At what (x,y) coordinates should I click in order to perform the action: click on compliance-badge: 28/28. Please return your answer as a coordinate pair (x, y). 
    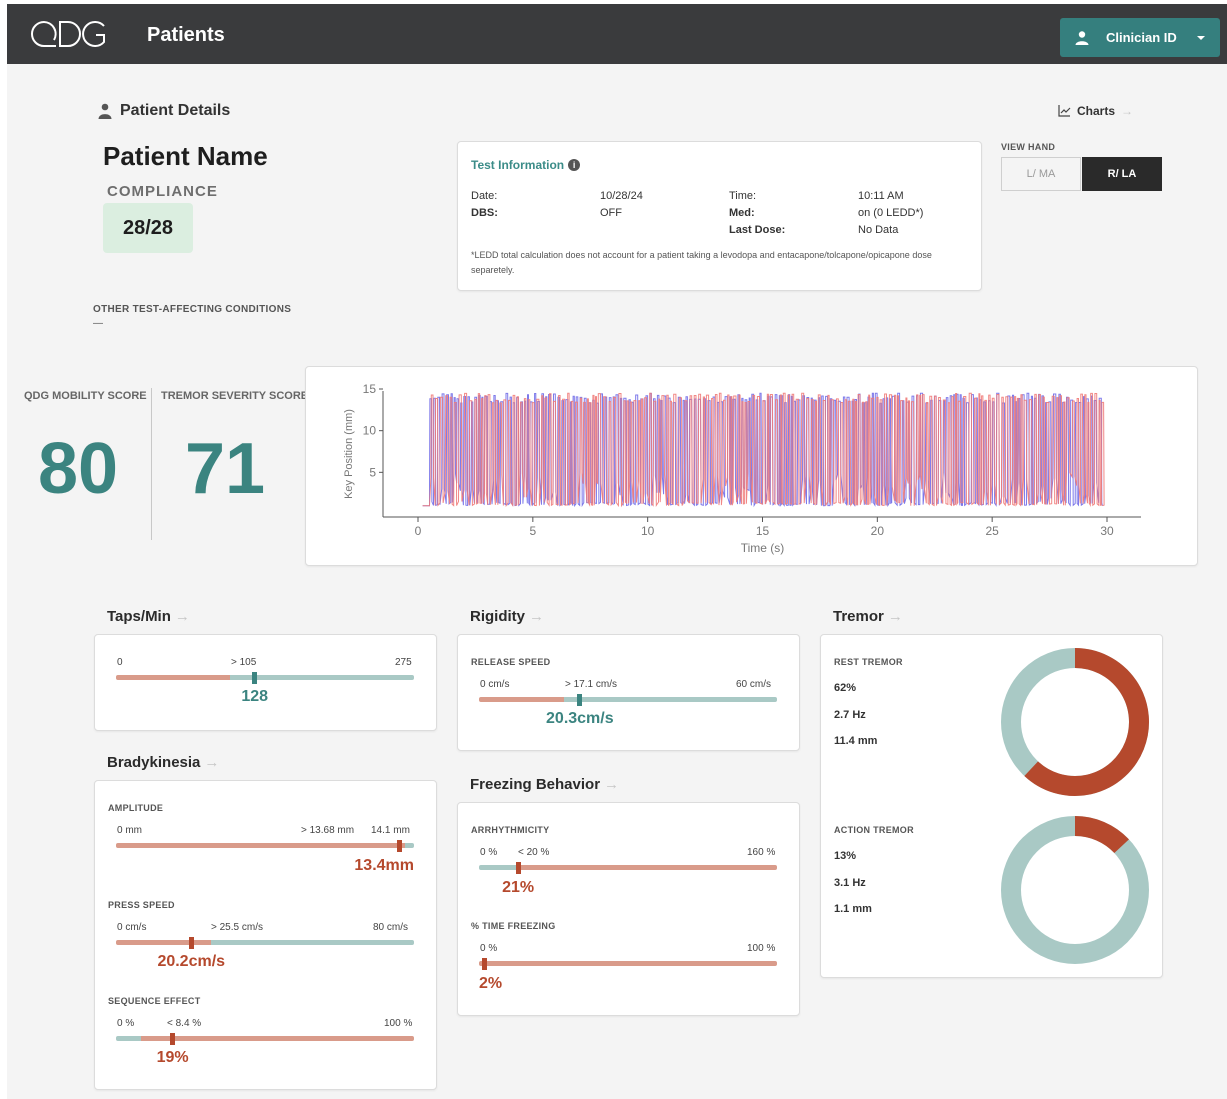
    Looking at the image, I should click on (148, 228).